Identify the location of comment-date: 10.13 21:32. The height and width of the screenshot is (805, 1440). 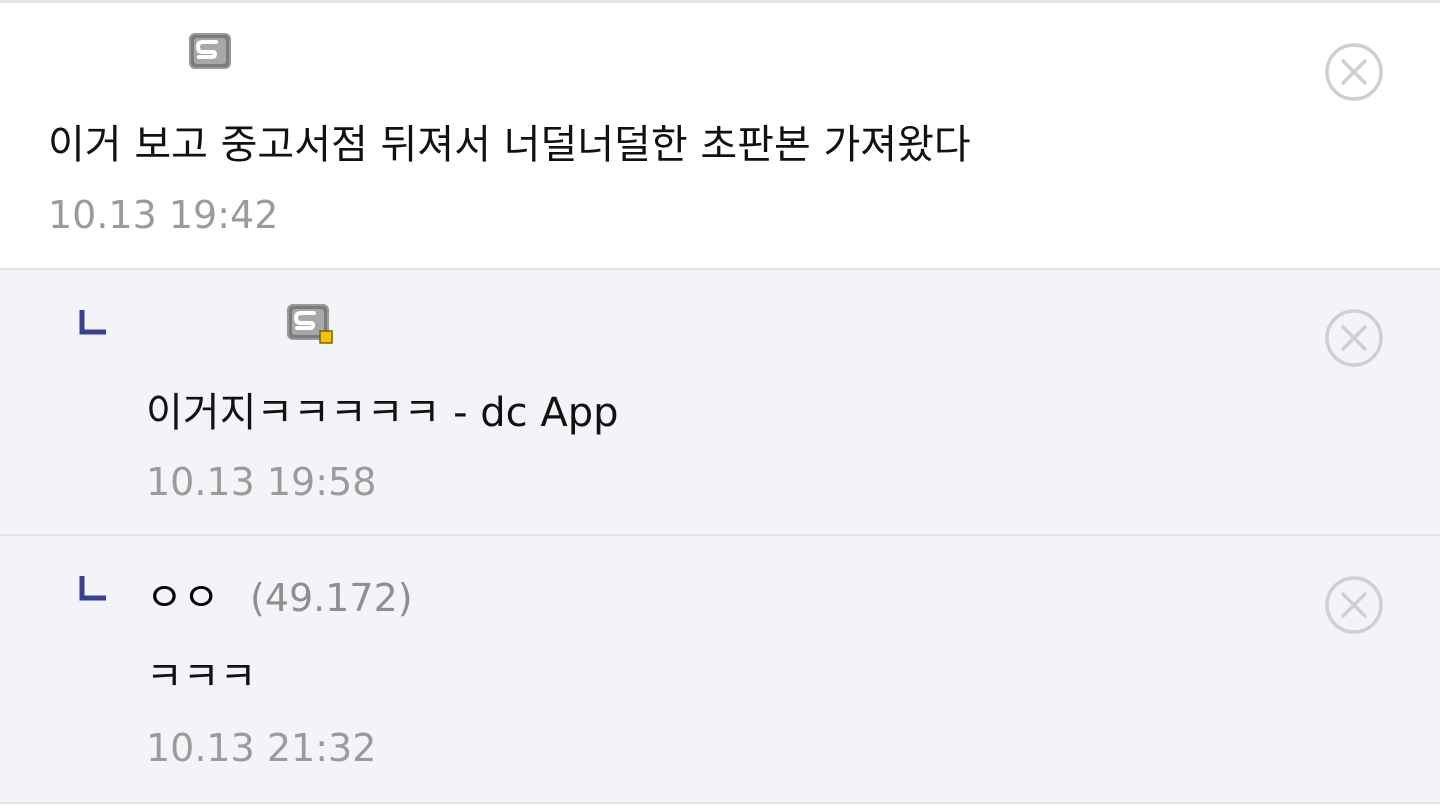
(261, 748).